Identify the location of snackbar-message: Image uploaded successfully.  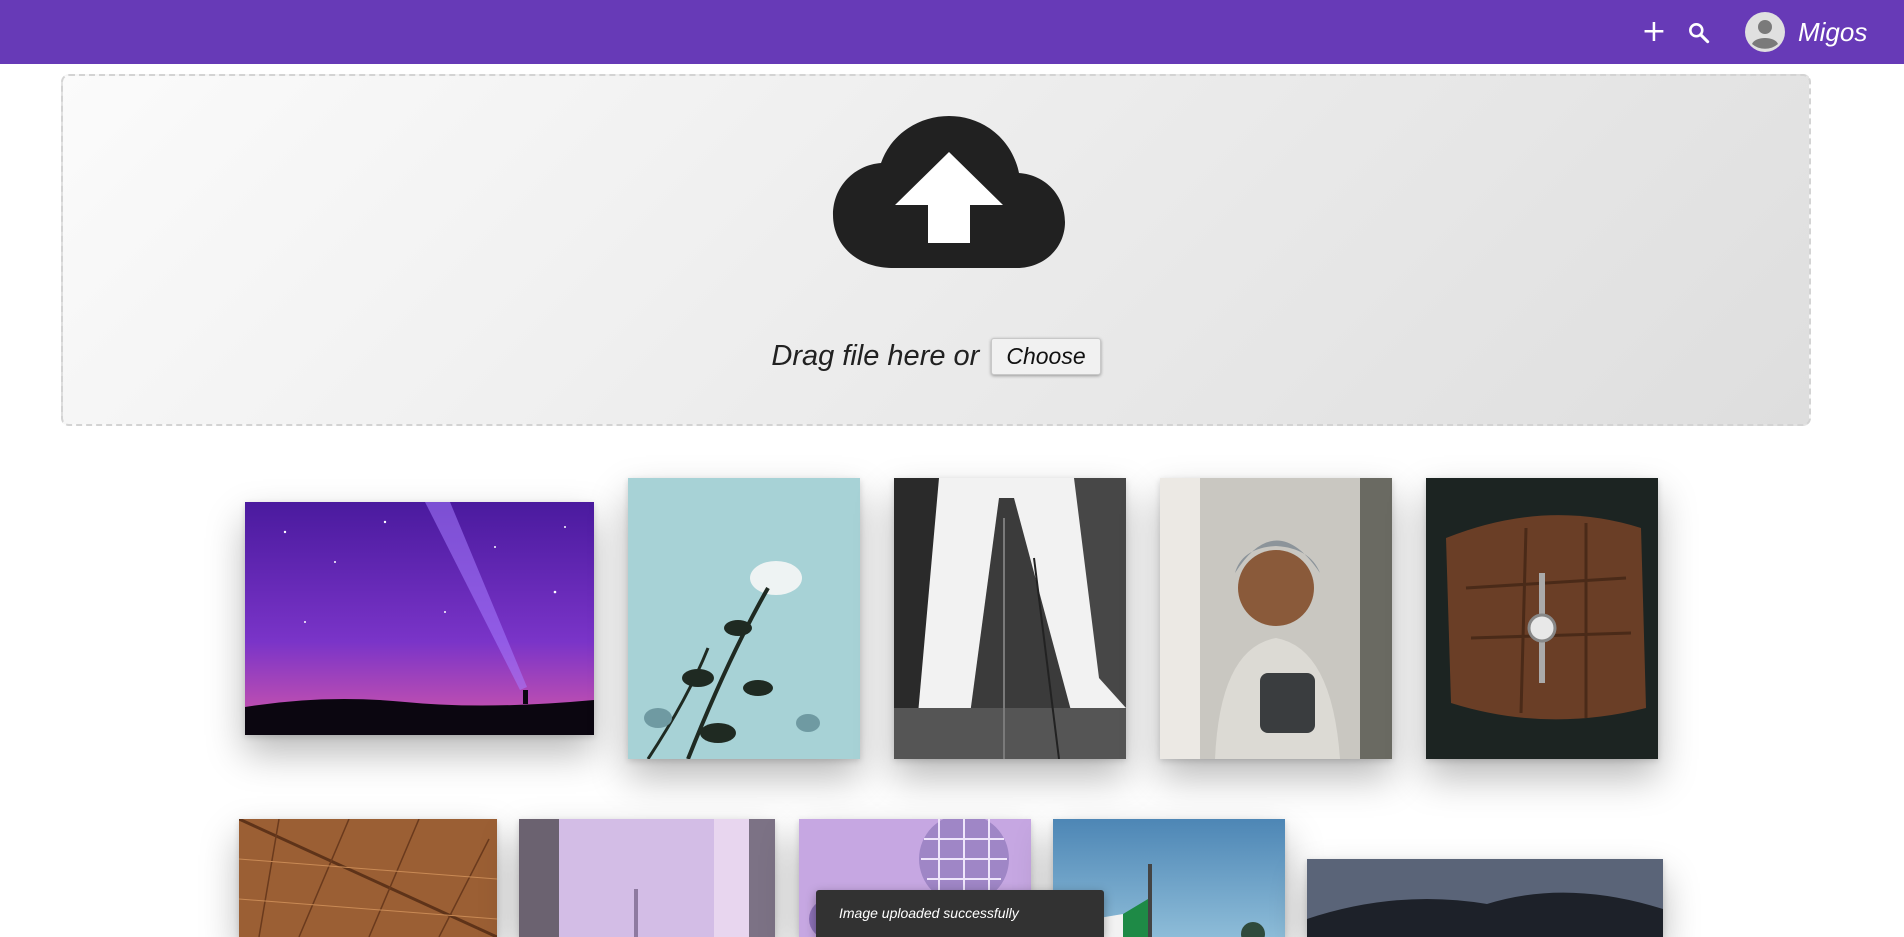
(929, 913).